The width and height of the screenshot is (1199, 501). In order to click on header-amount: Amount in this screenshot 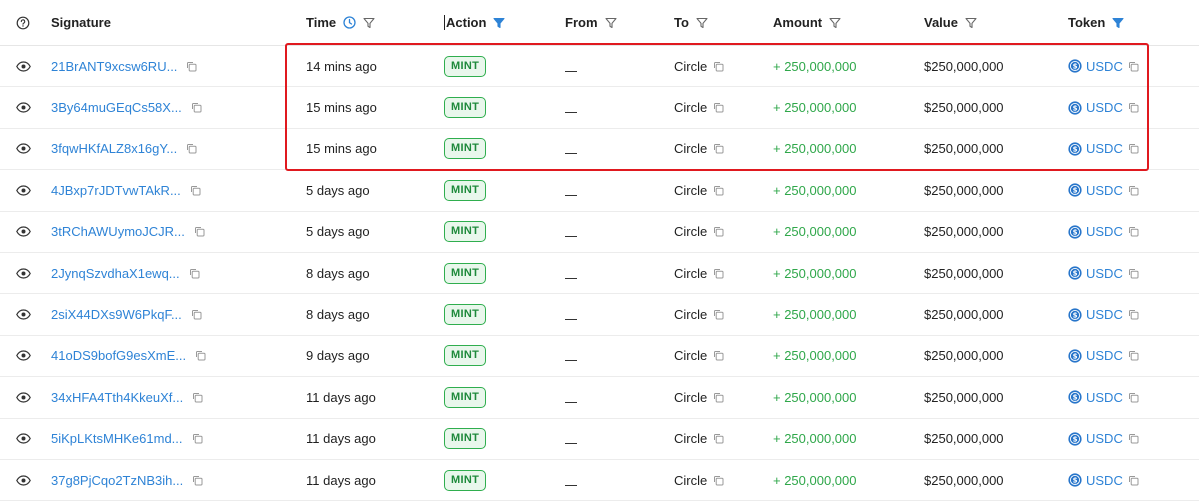, I will do `click(845, 22)`.